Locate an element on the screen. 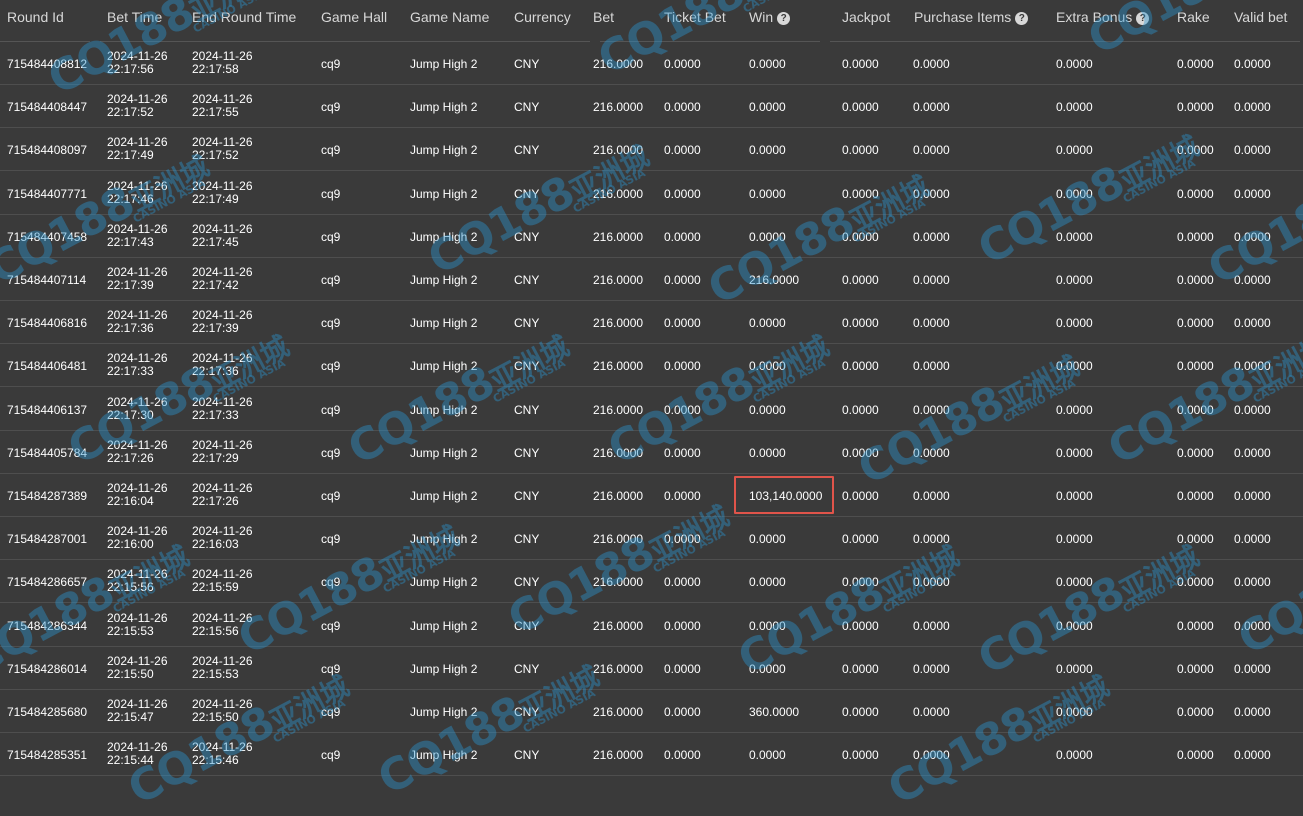 The height and width of the screenshot is (816, 1303). column-header-game-name: Game Name is located at coordinates (449, 17).